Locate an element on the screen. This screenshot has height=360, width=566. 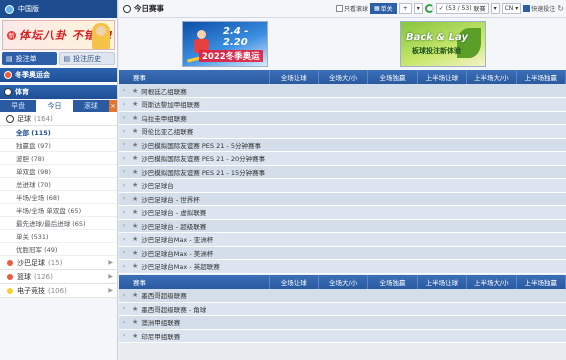
tab-today: 今日 is located at coordinates (54, 106).